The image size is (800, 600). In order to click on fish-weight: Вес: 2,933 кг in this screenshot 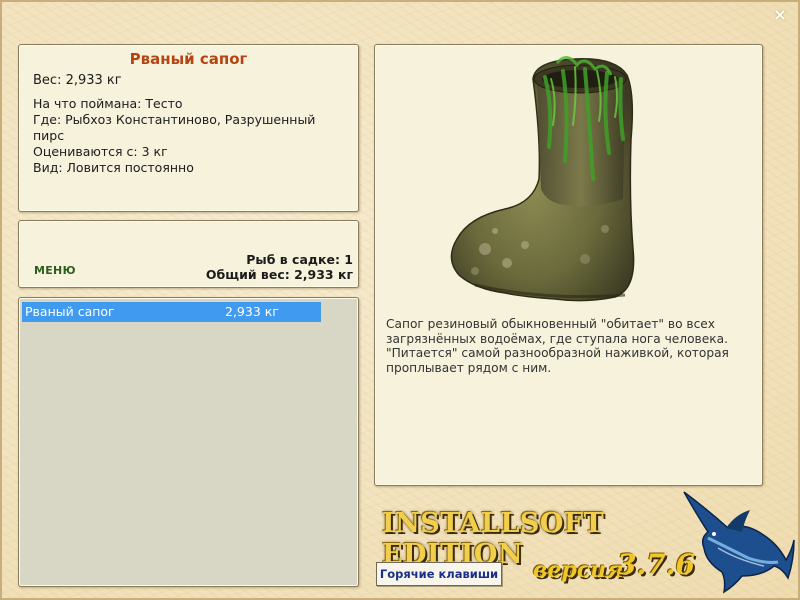, I will do `click(77, 80)`.